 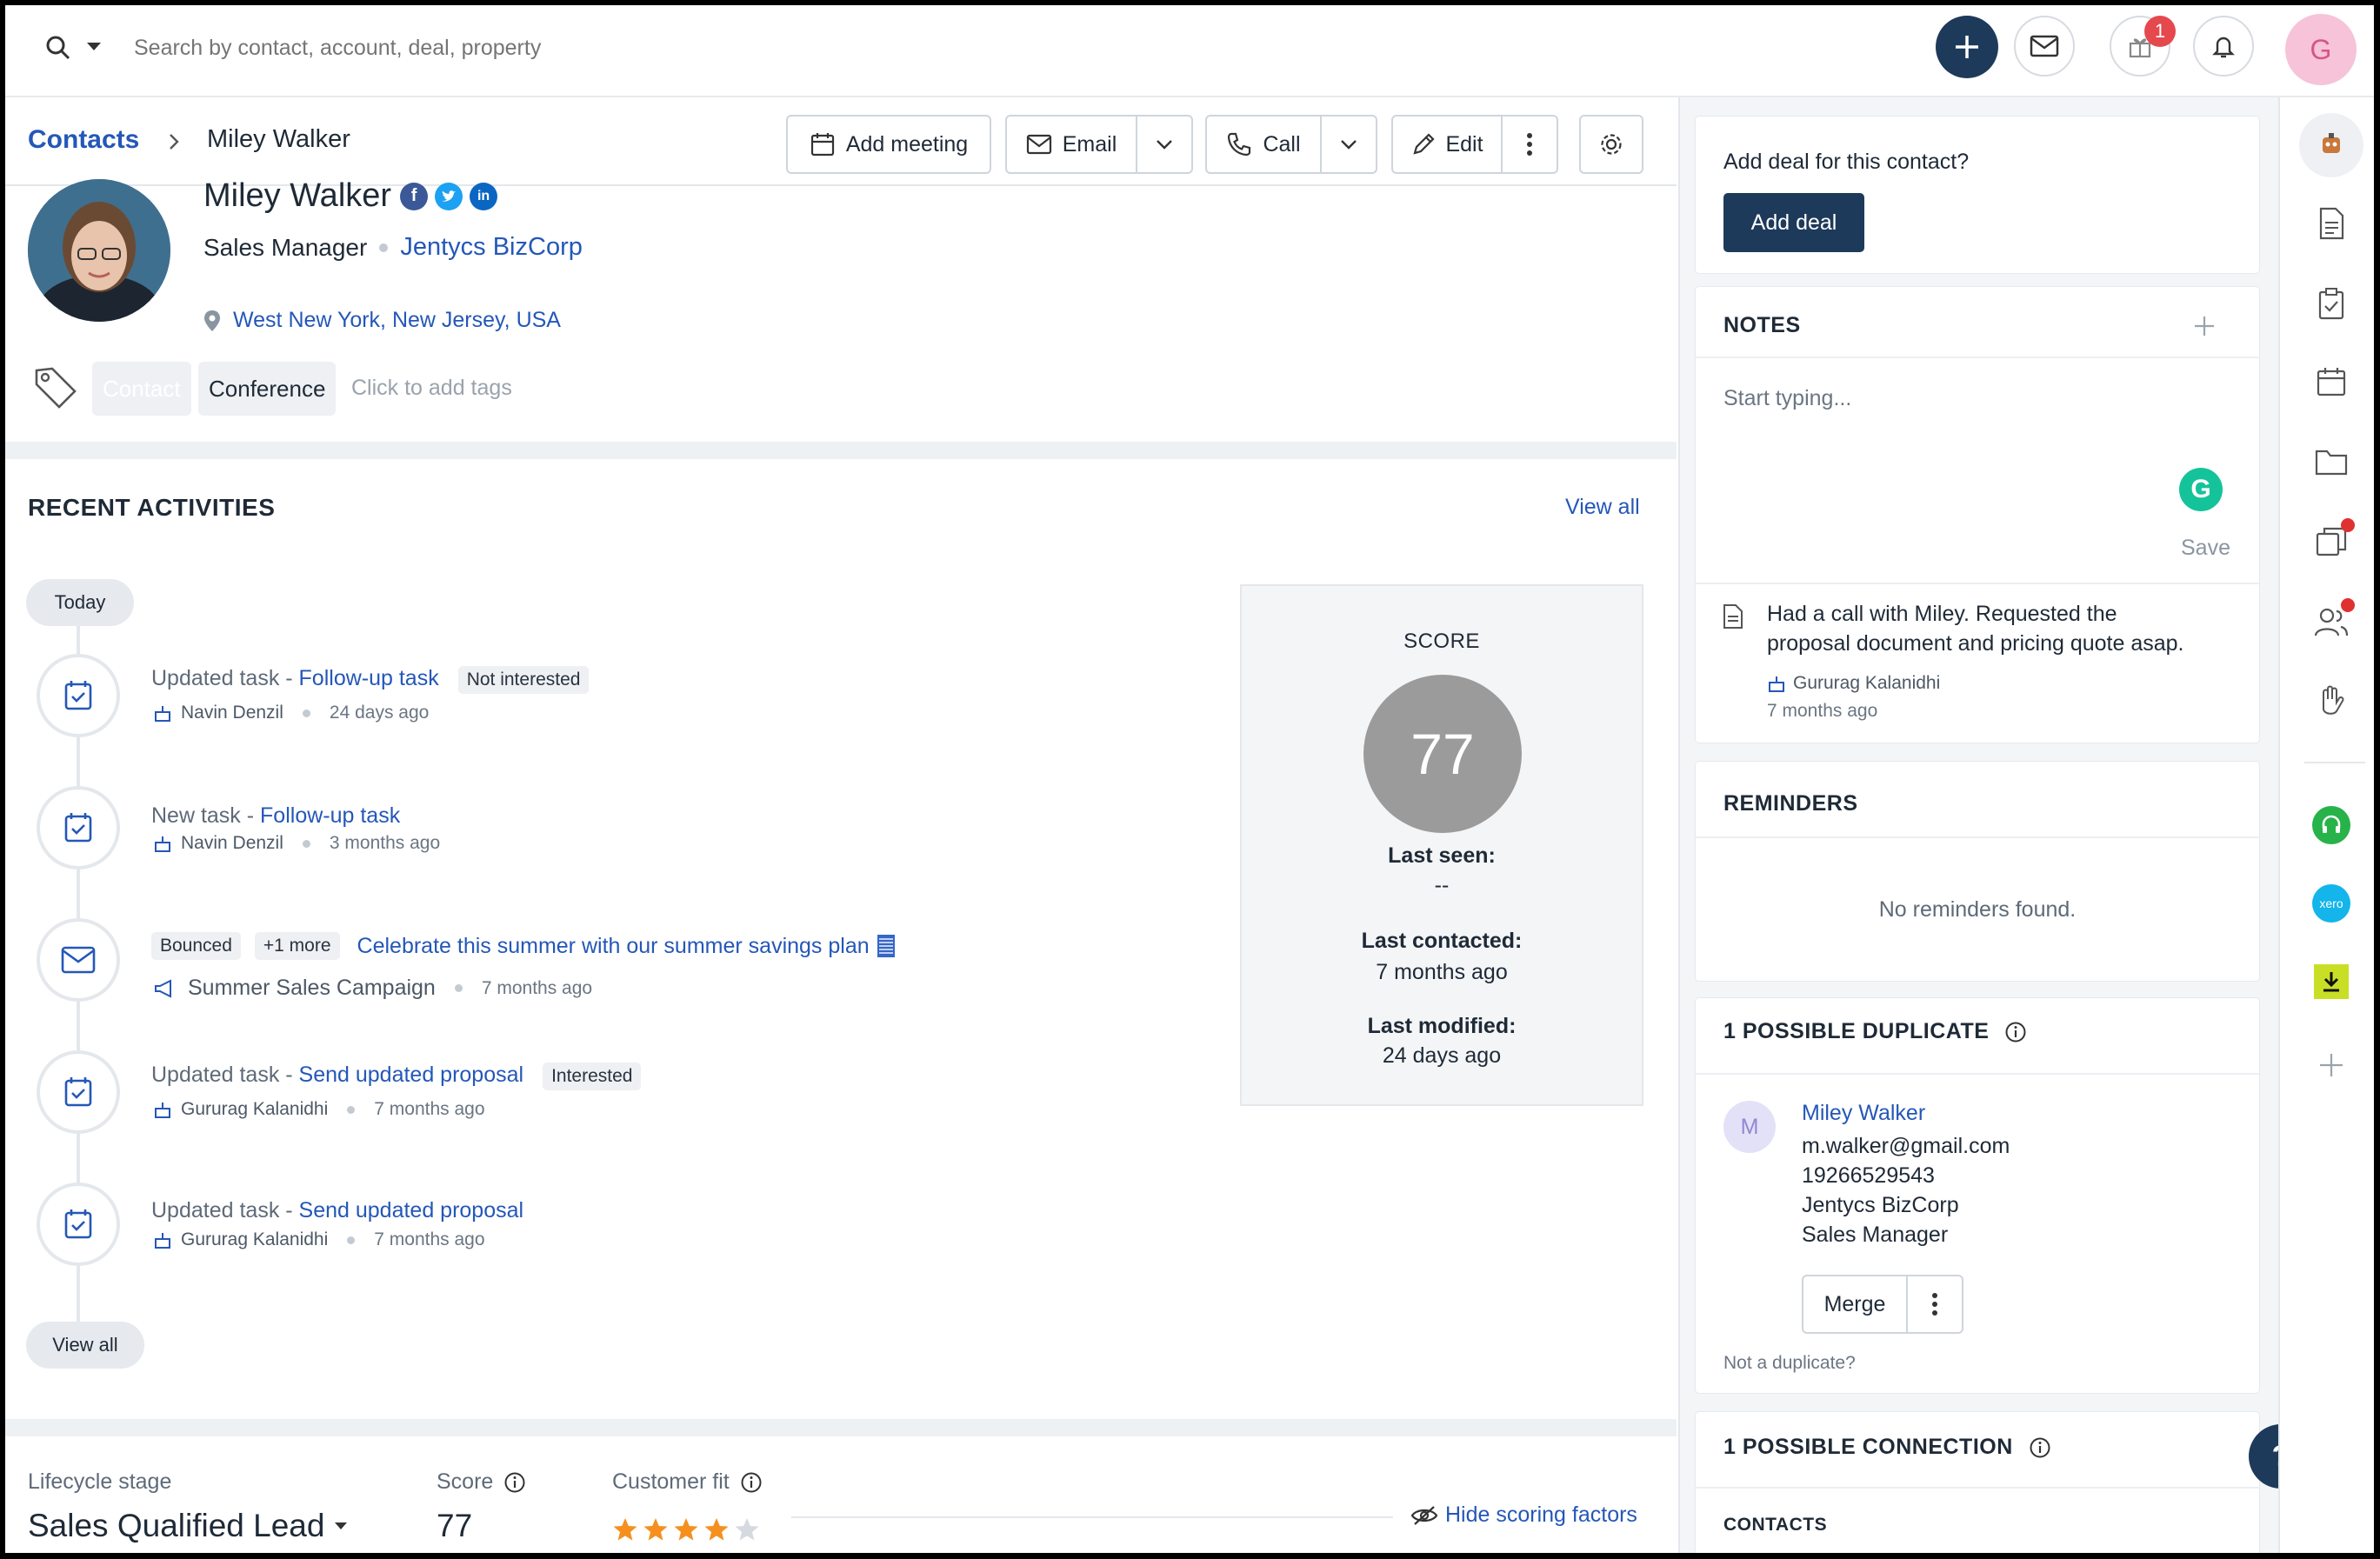 I want to click on add-deal-button: Add deal, so click(x=1793, y=222).